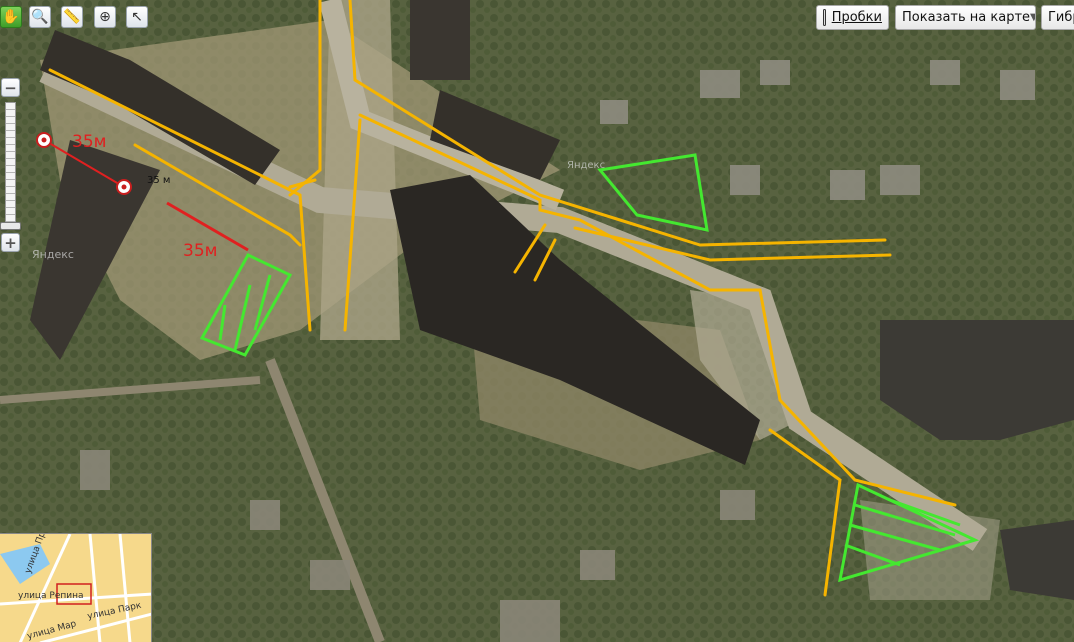 This screenshot has height=642, width=1074. Describe the element at coordinates (40, 17) in the screenshot. I see `magnifier-icon: 🔍` at that location.